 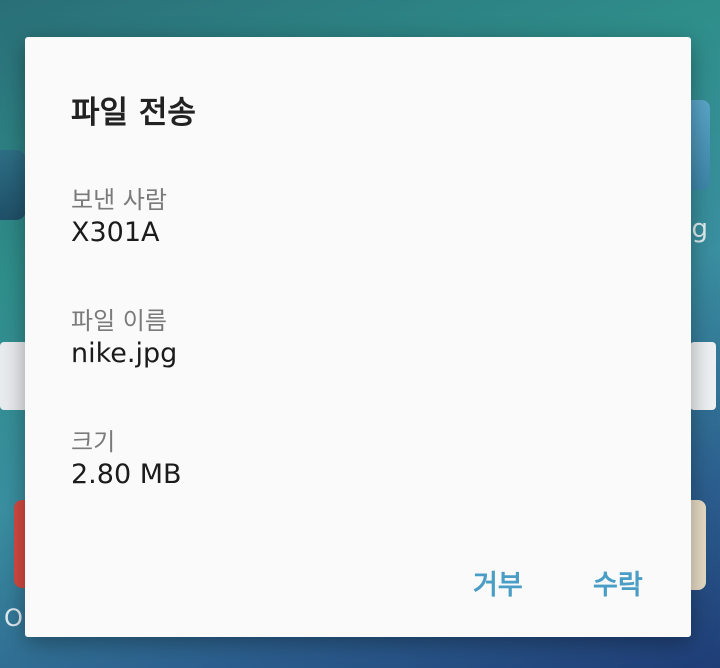 I want to click on size-label: 크기, so click(x=93, y=442).